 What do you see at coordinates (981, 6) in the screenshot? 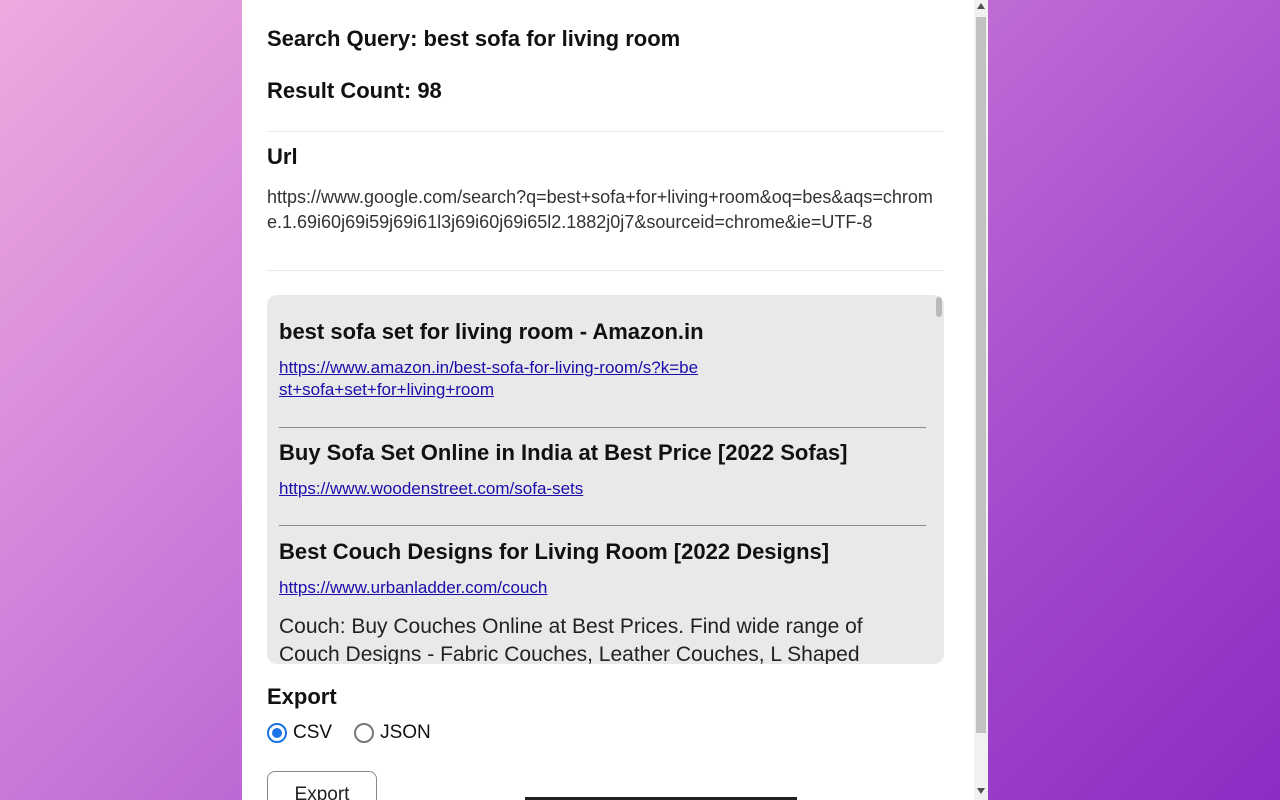
I see `scroll-up-icon` at bounding box center [981, 6].